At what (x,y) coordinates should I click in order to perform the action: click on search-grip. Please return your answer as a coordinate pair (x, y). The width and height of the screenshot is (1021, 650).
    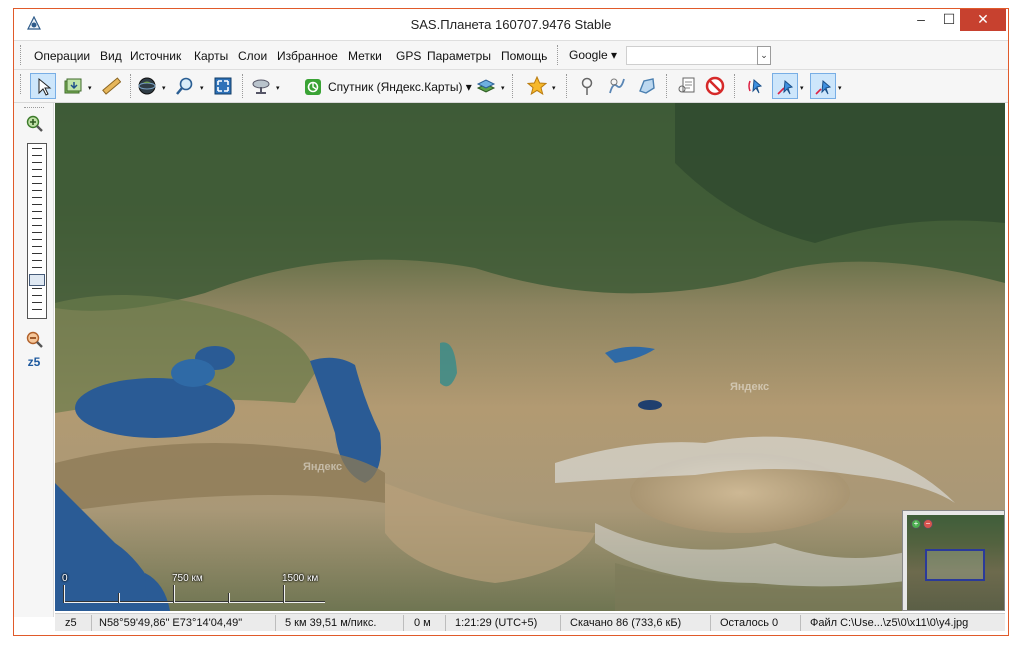
    Looking at the image, I should click on (558, 55).